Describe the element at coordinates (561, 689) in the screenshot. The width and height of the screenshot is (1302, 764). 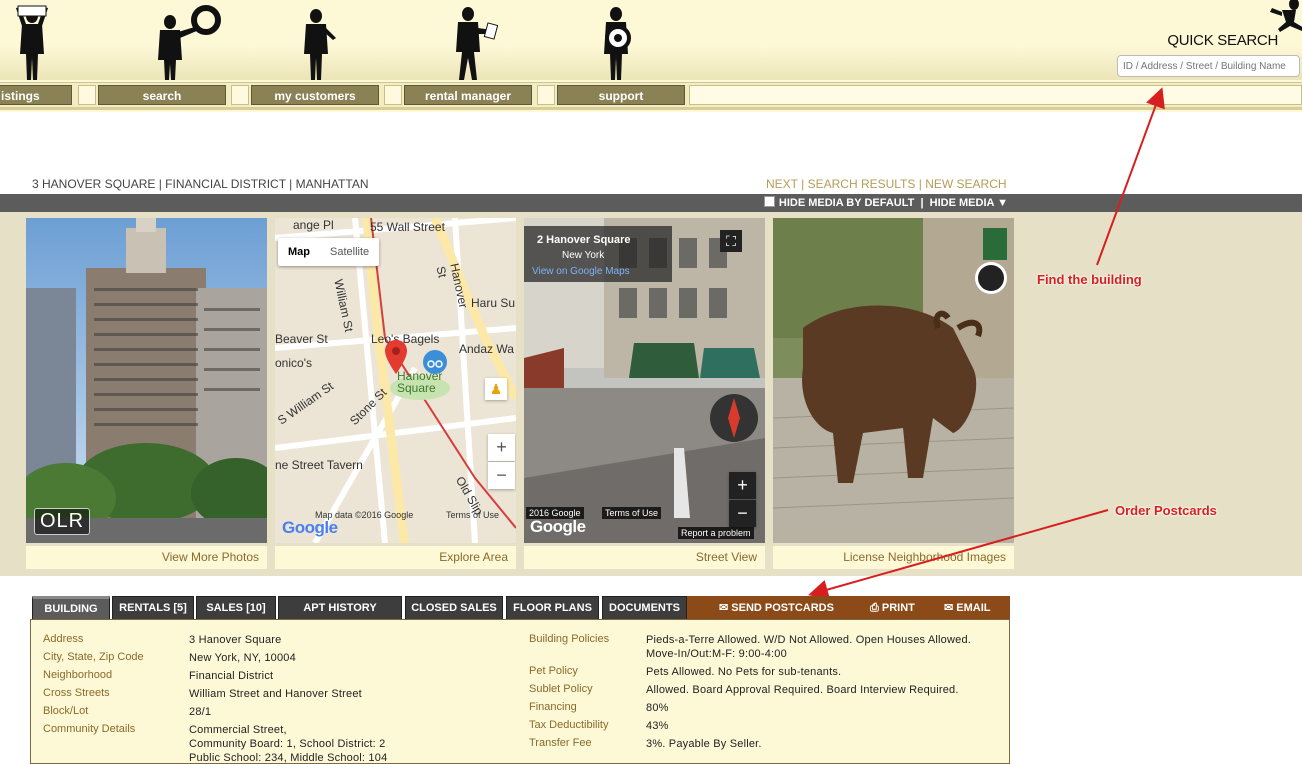
I see `sublet-policy-label: Sublet Policy` at that location.